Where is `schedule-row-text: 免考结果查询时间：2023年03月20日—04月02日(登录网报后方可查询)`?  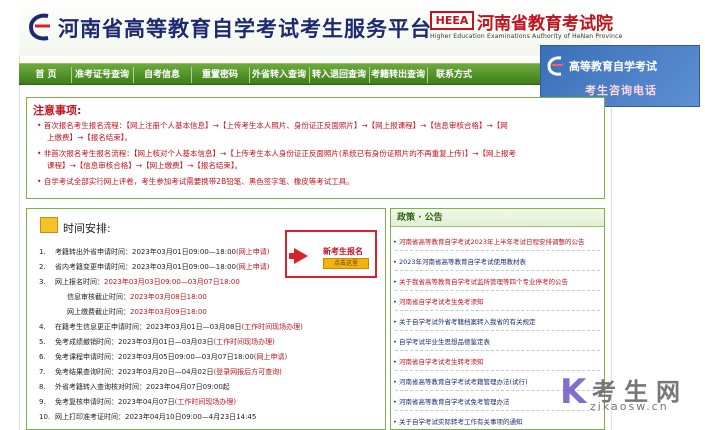 schedule-row-text: 免考结果查询时间：2023年03月20日—04月02日(登录网报后方可查询) is located at coordinates (168, 372).